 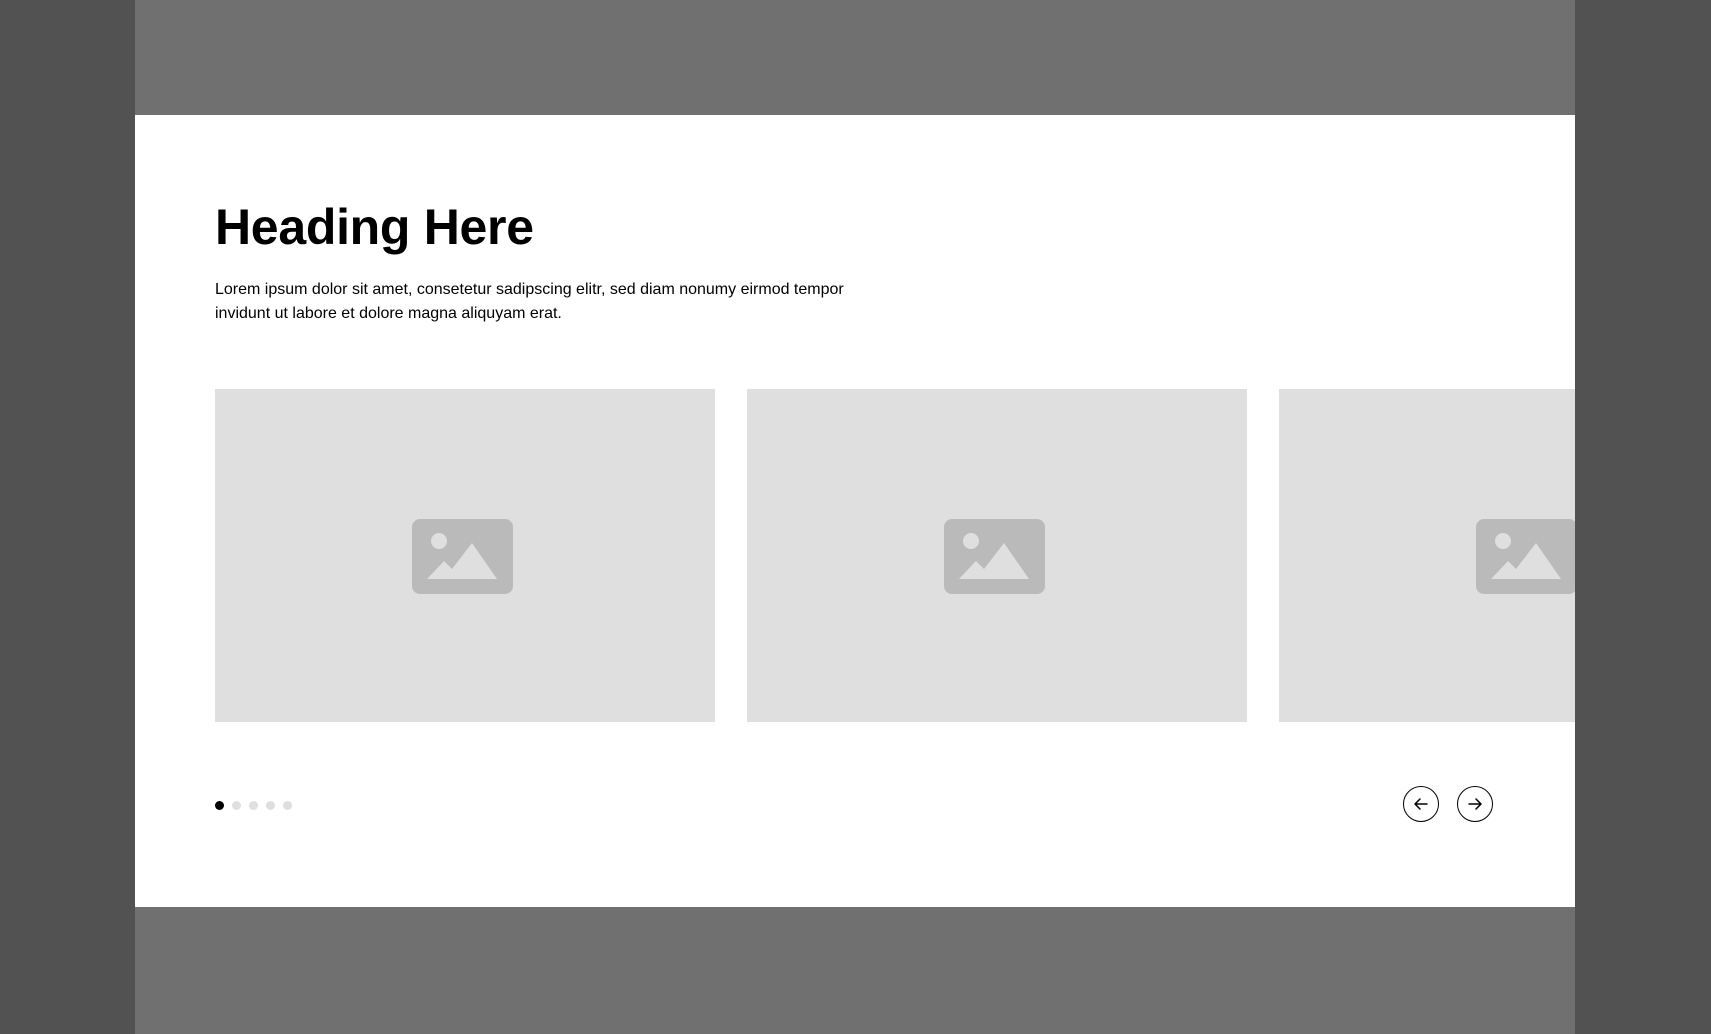 I want to click on arrow-right-icon, so click(x=1475, y=804).